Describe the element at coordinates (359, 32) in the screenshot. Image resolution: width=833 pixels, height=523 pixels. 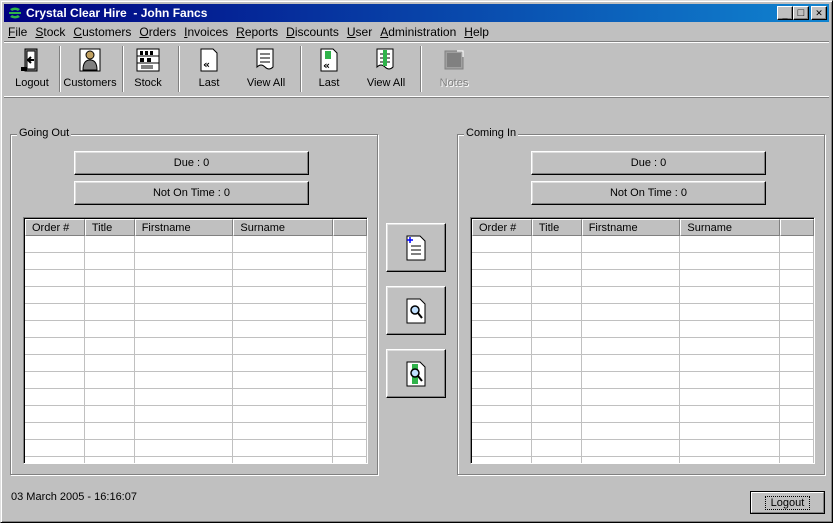
I see `menu-user: User` at that location.